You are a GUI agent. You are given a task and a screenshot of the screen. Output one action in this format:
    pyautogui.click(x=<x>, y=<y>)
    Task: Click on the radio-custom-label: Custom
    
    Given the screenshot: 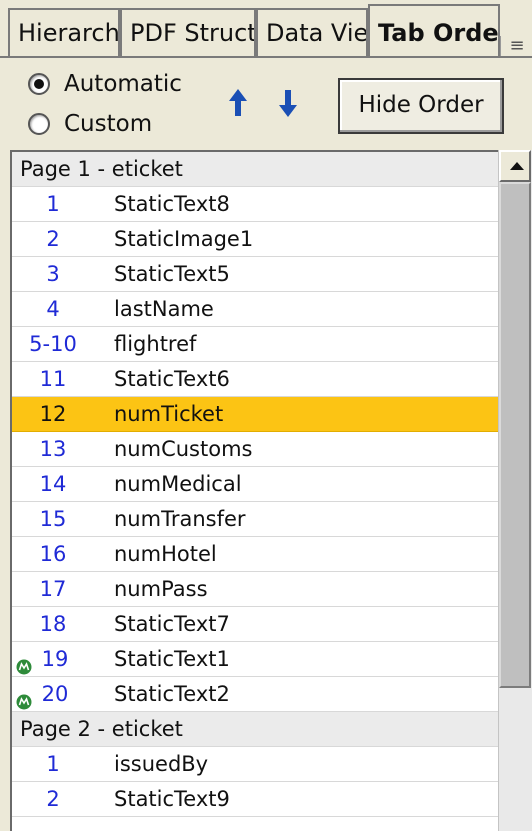 What is the action you would take?
    pyautogui.click(x=108, y=124)
    